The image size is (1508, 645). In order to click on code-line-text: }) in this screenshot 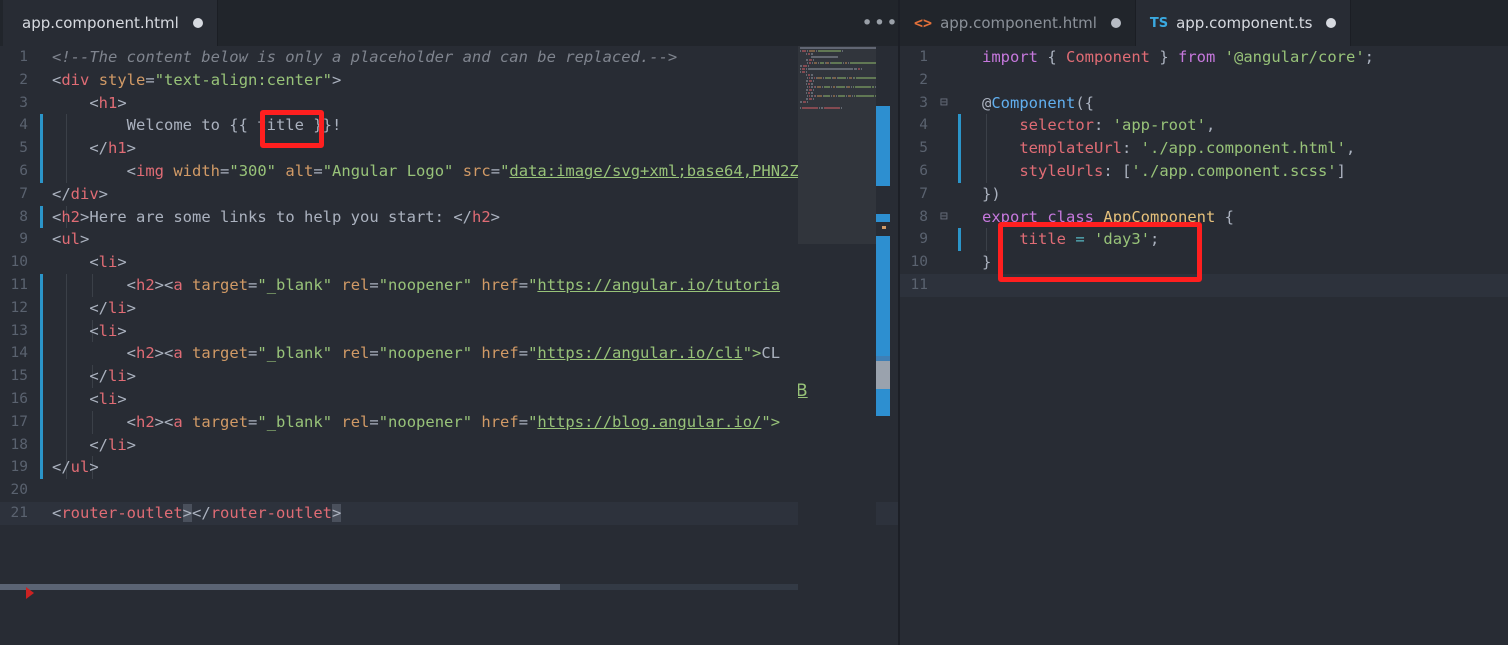, I will do `click(991, 194)`.